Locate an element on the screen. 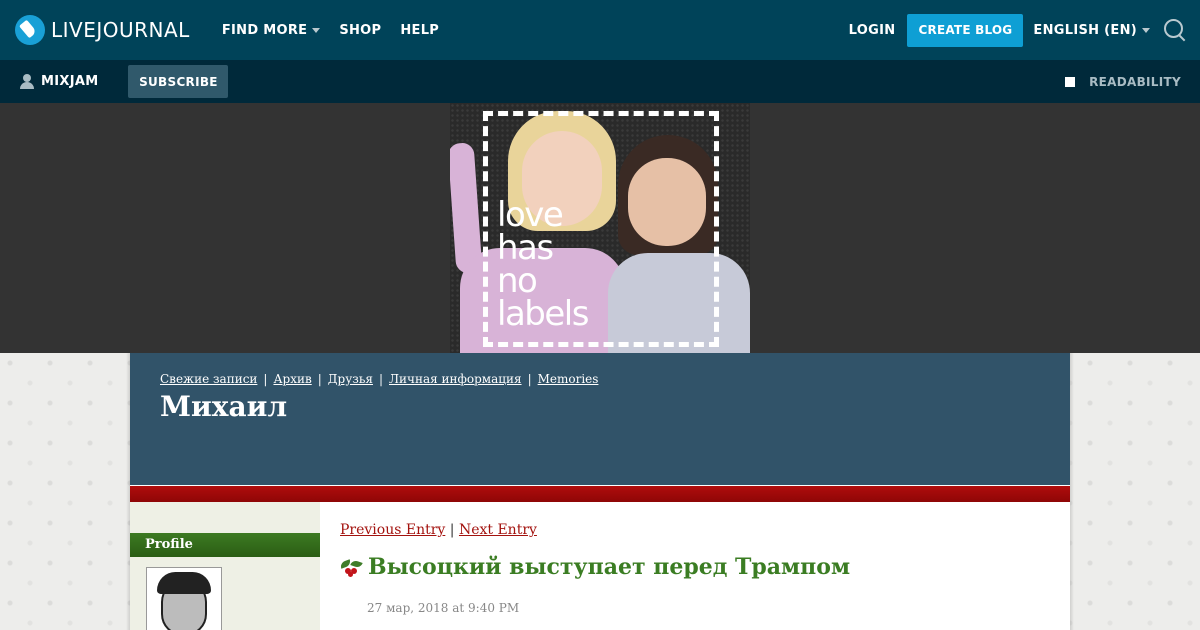 The width and height of the screenshot is (1200, 630). user-icon is located at coordinates (27, 81).